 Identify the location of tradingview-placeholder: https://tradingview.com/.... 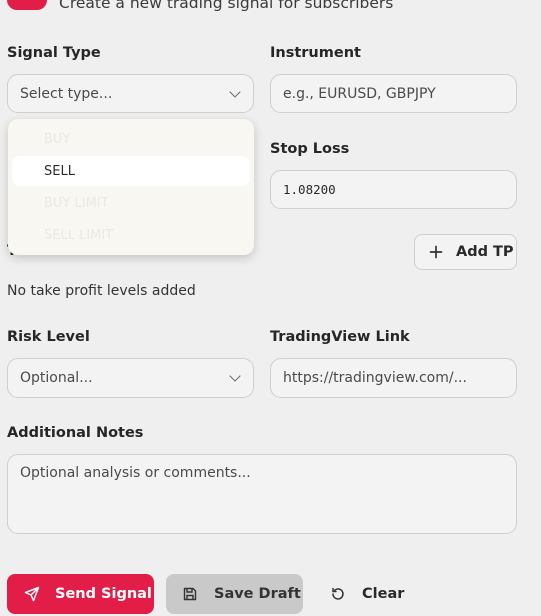
(375, 378).